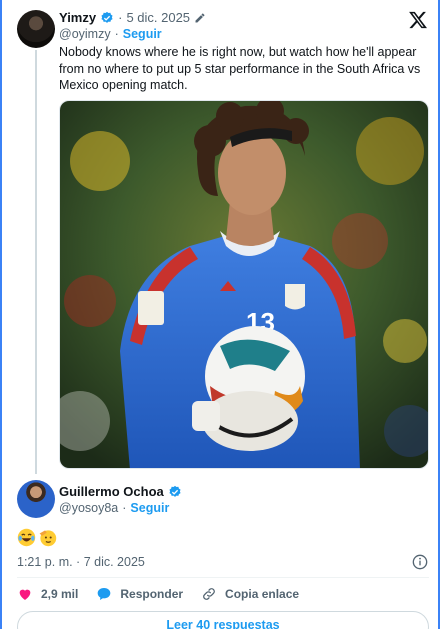  I want to click on laughing-tears-emoji-icon, so click(26, 537).